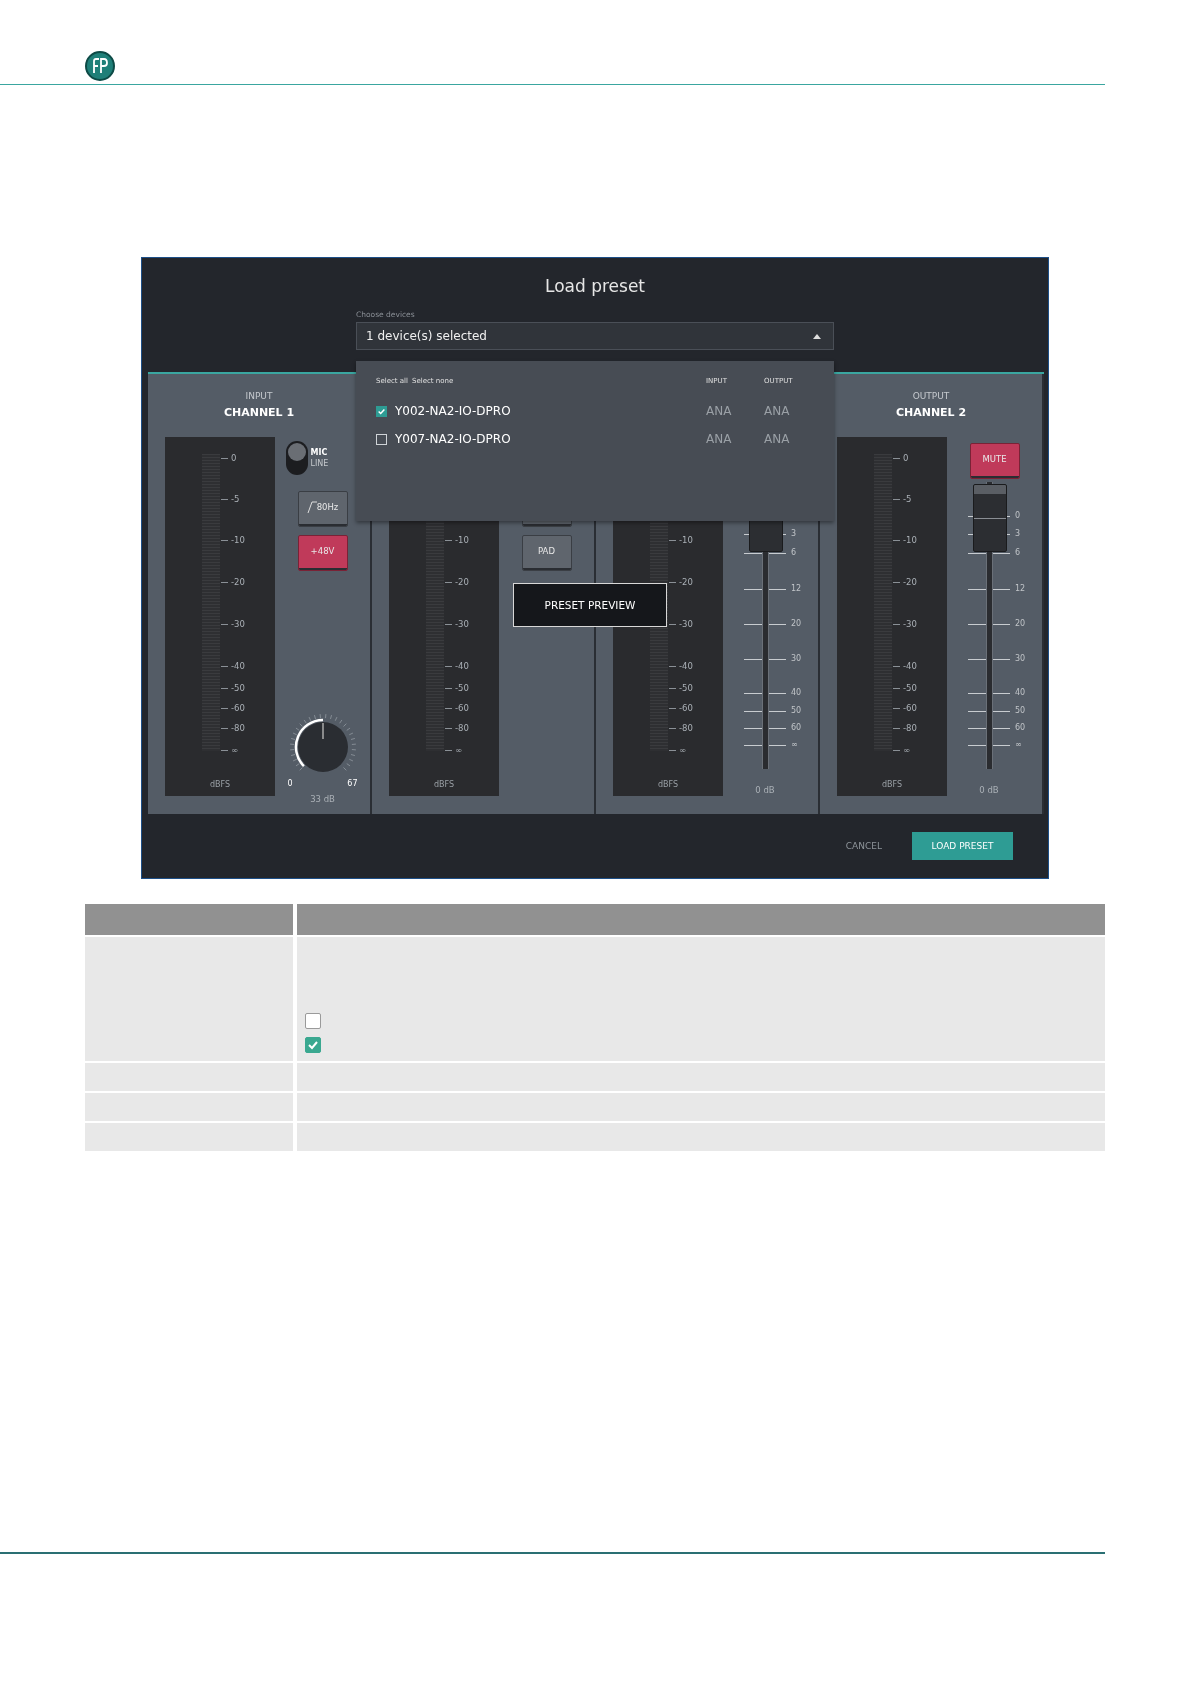 The width and height of the screenshot is (1192, 1685). Describe the element at coordinates (296, 458) in the screenshot. I see `toggle-switch` at that location.